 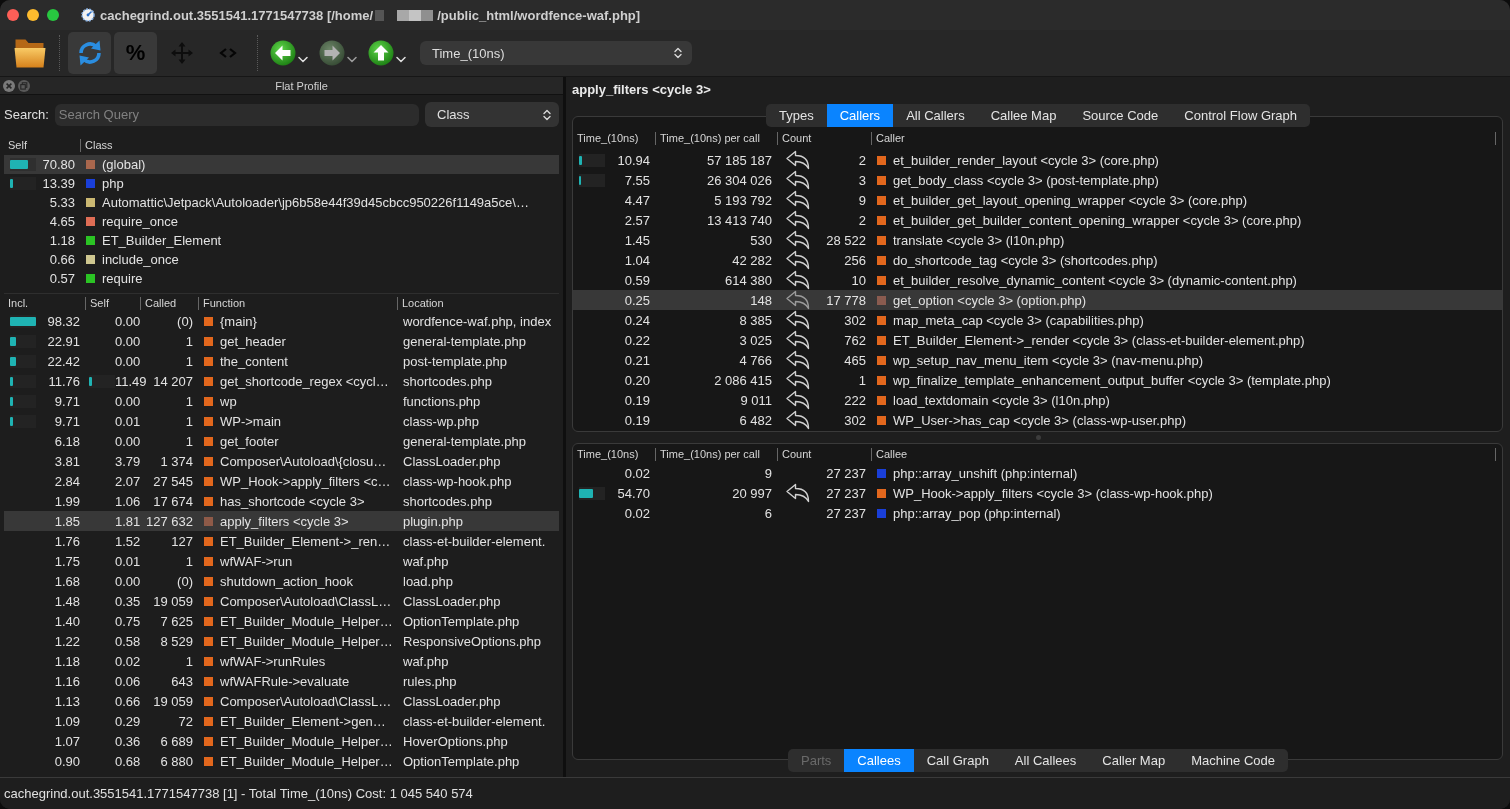 I want to click on tab: Callee Map, so click(x=1023, y=115).